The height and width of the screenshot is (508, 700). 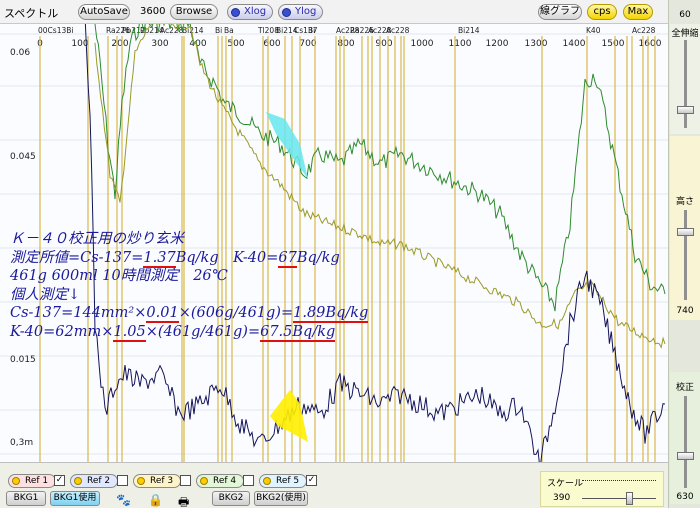 What do you see at coordinates (685, 34) in the screenshot?
I see `zoom-label: 全伸縮` at bounding box center [685, 34].